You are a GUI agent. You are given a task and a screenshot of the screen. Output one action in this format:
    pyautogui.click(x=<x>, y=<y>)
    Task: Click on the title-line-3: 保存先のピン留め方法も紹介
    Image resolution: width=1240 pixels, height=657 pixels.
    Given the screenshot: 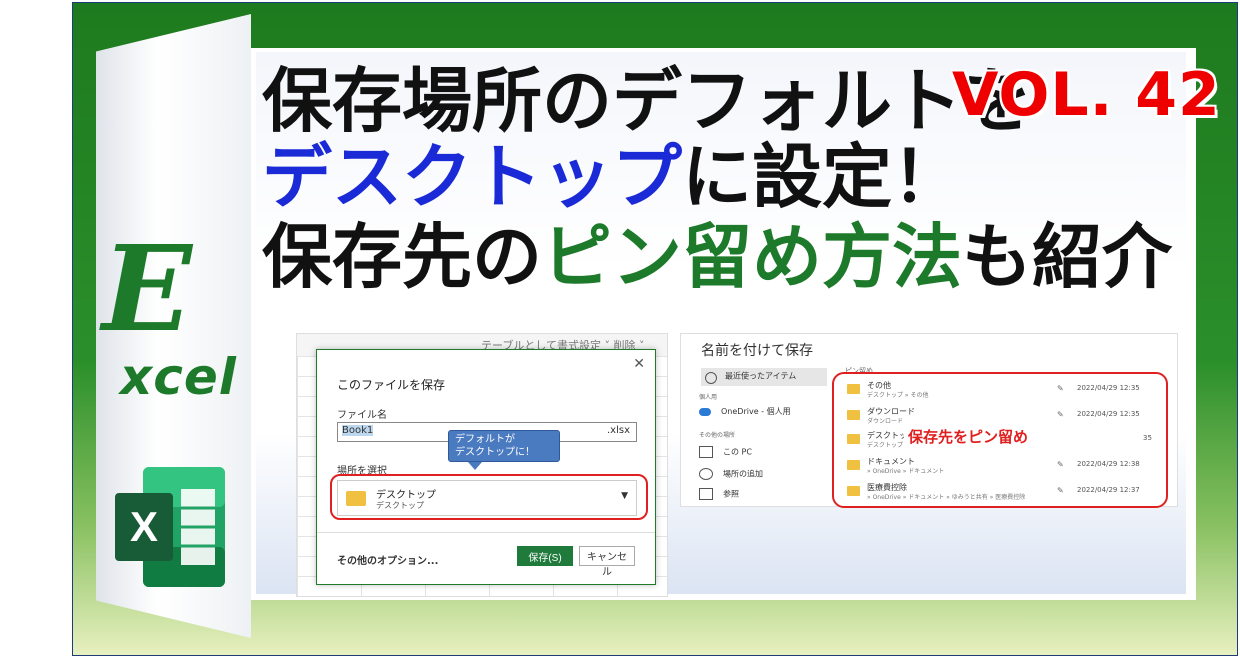 What is the action you would take?
    pyautogui.click(x=717, y=257)
    